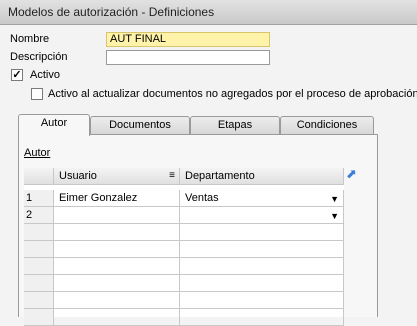 This screenshot has width=417, height=326. I want to click on nombre-label: Nombre, so click(30, 39).